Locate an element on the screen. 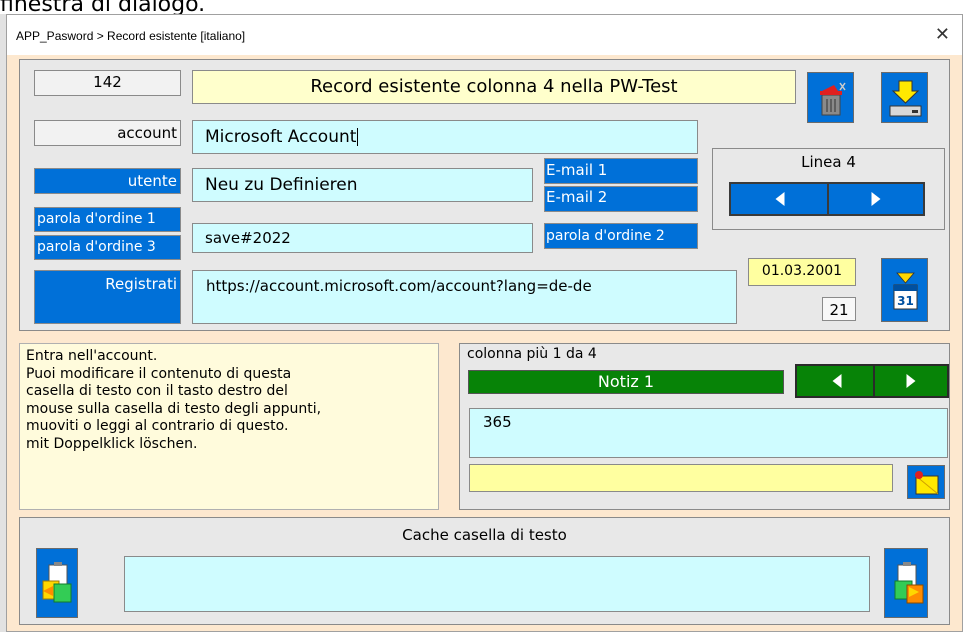 Image resolution: width=963 pixels, height=632 pixels. save-drive-icon is located at coordinates (905, 98).